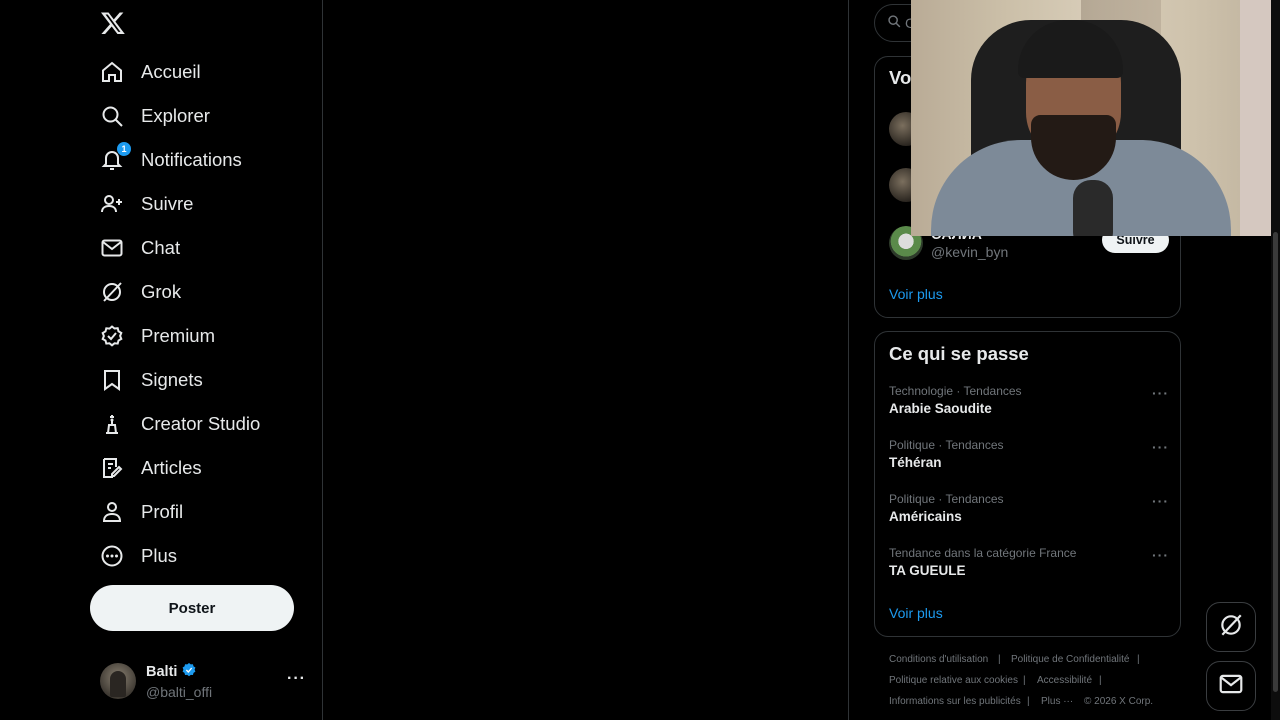  Describe the element at coordinates (171, 71) in the screenshot. I see `nav-label: Accueil` at that location.